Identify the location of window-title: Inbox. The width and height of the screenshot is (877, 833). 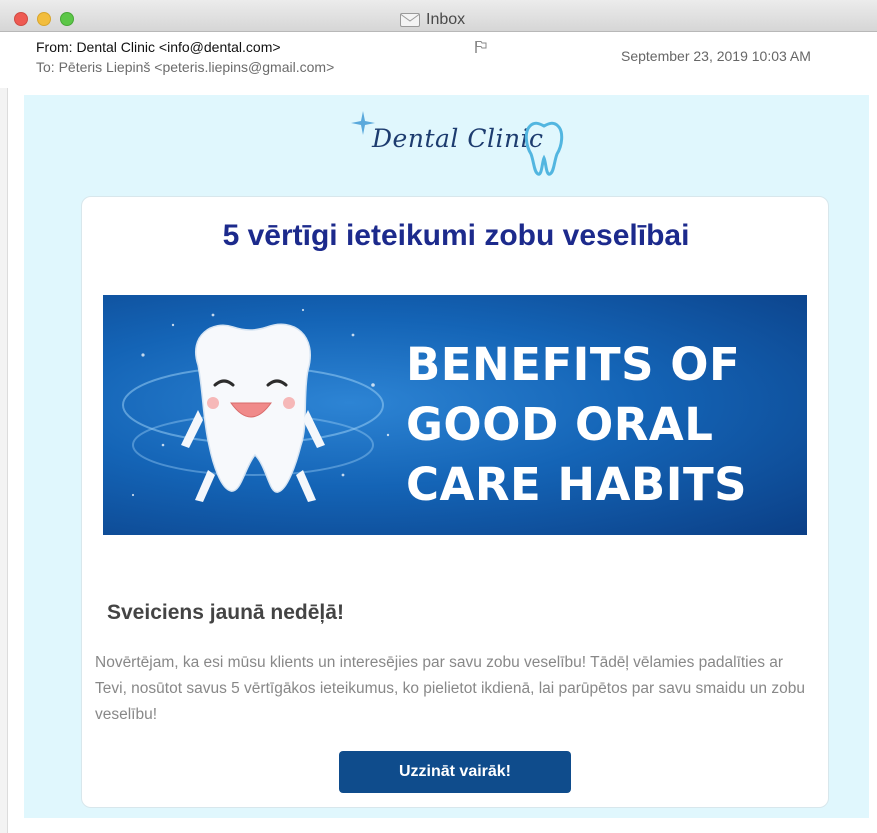
(432, 20).